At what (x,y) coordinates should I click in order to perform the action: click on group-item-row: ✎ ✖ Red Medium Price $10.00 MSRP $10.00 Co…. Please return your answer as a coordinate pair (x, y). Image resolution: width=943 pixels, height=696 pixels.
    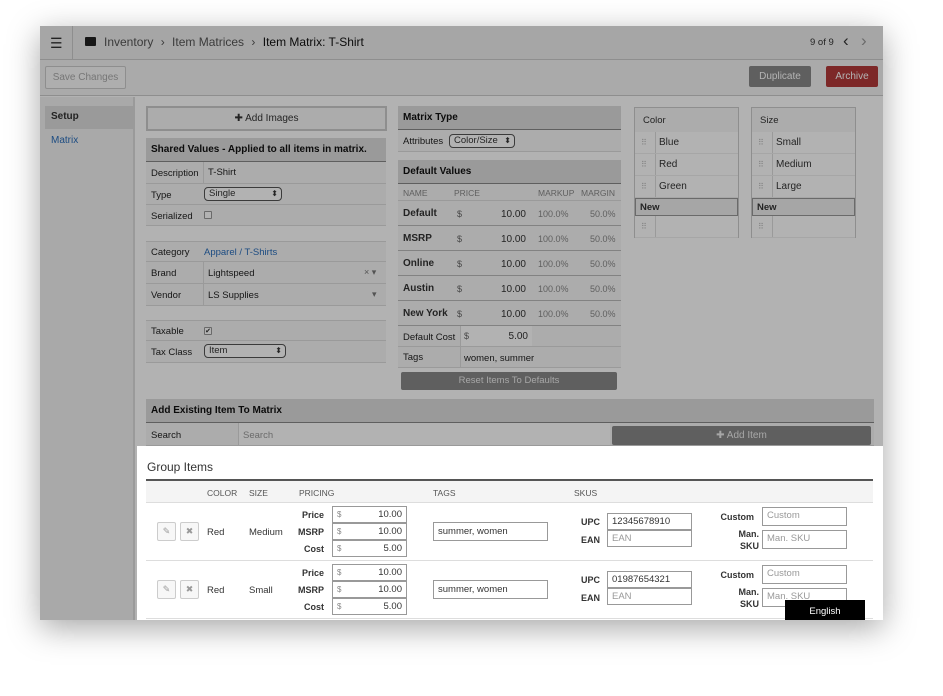
    Looking at the image, I should click on (509, 532).